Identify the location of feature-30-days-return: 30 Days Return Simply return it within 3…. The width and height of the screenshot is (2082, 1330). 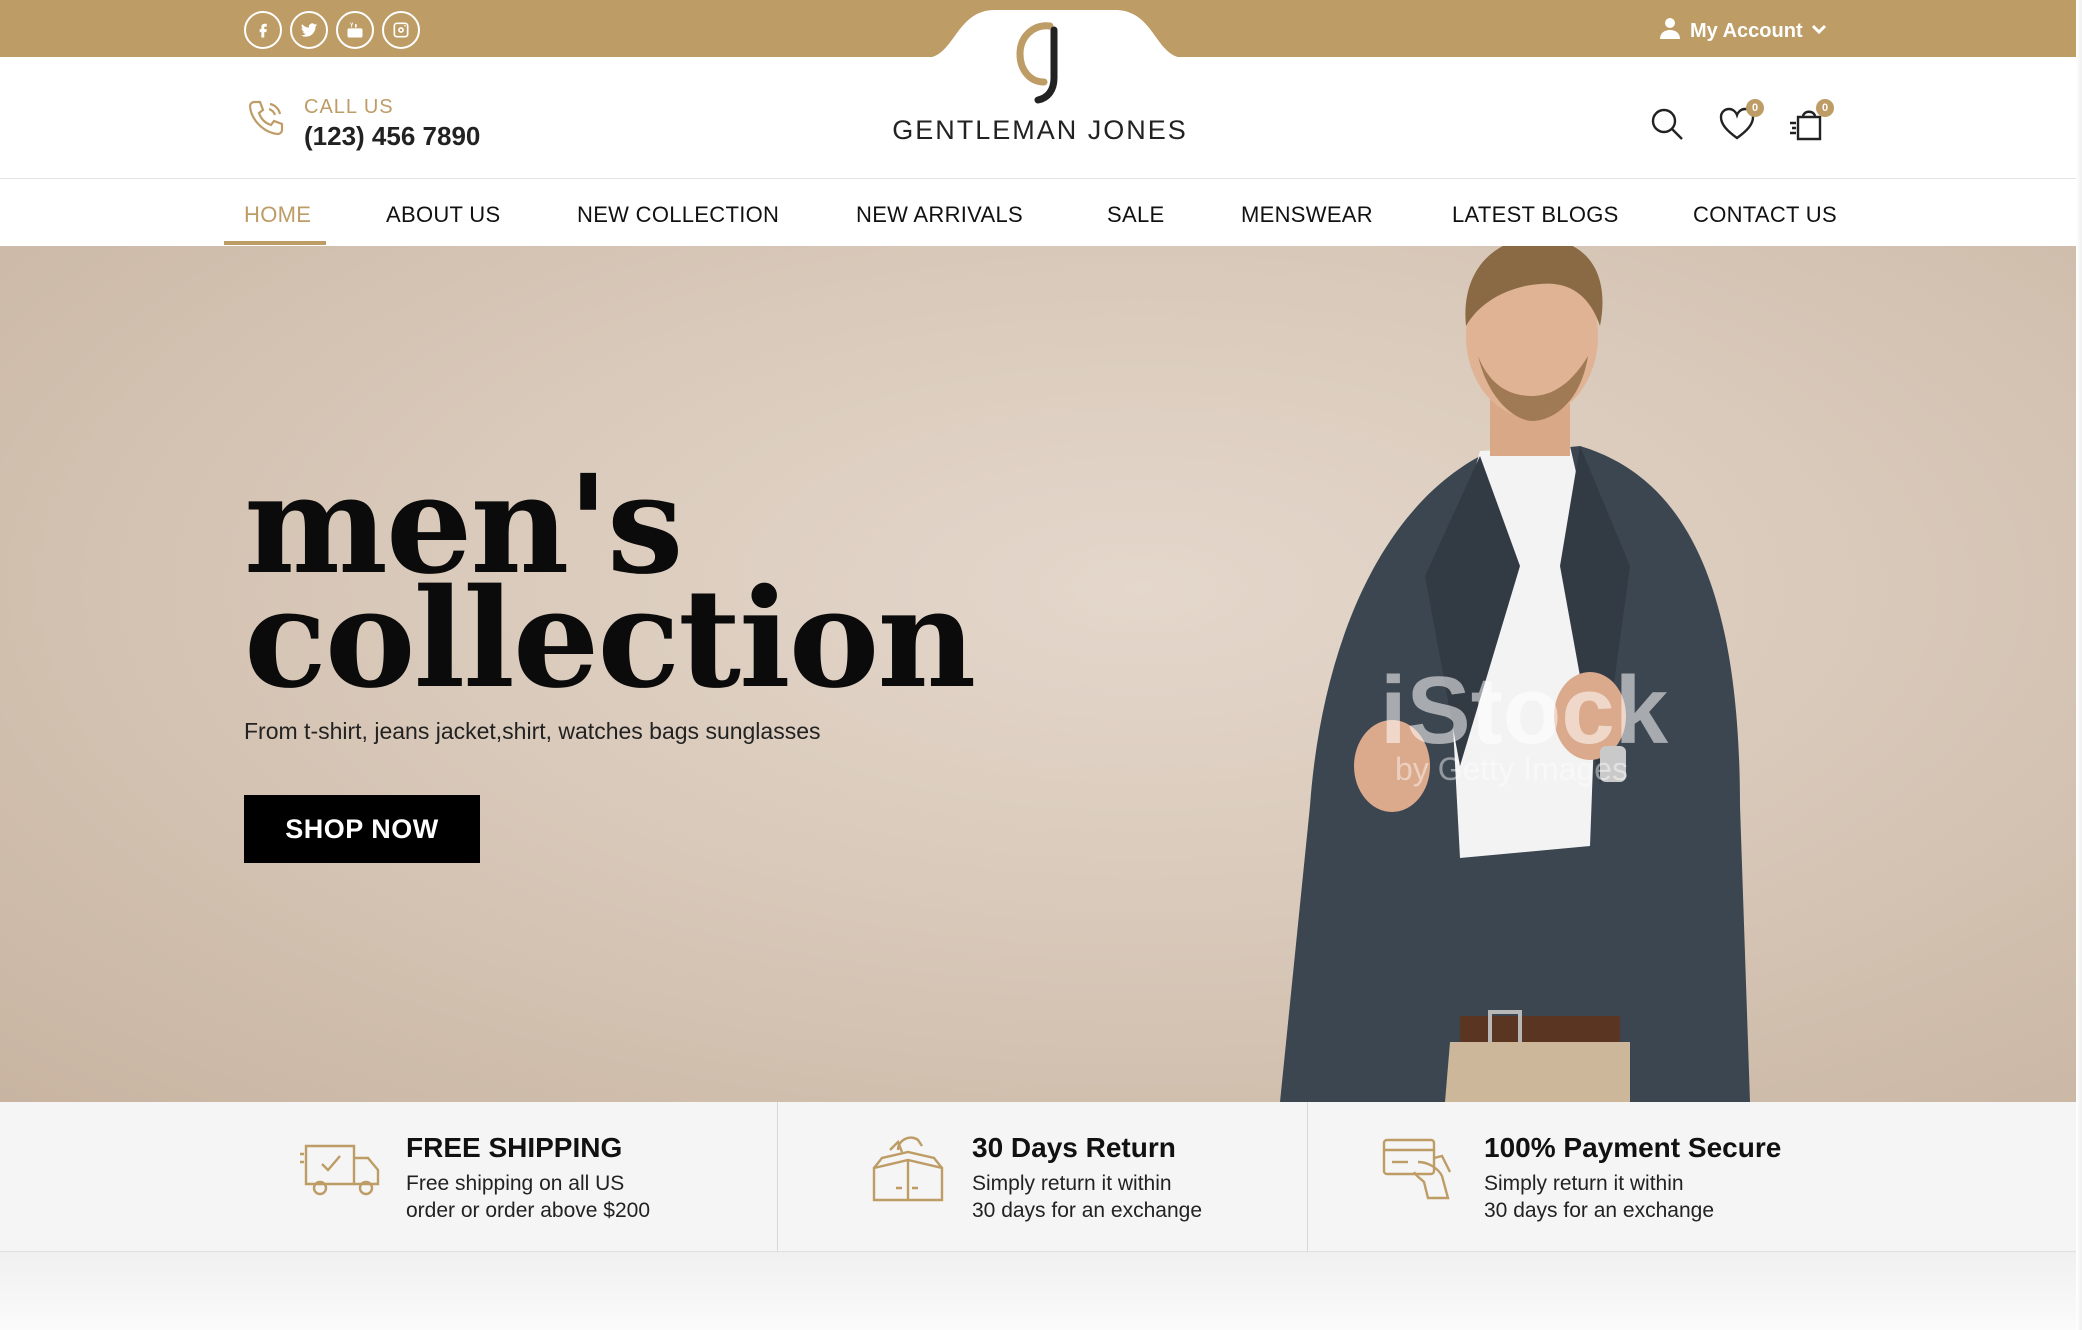
(1034, 1178).